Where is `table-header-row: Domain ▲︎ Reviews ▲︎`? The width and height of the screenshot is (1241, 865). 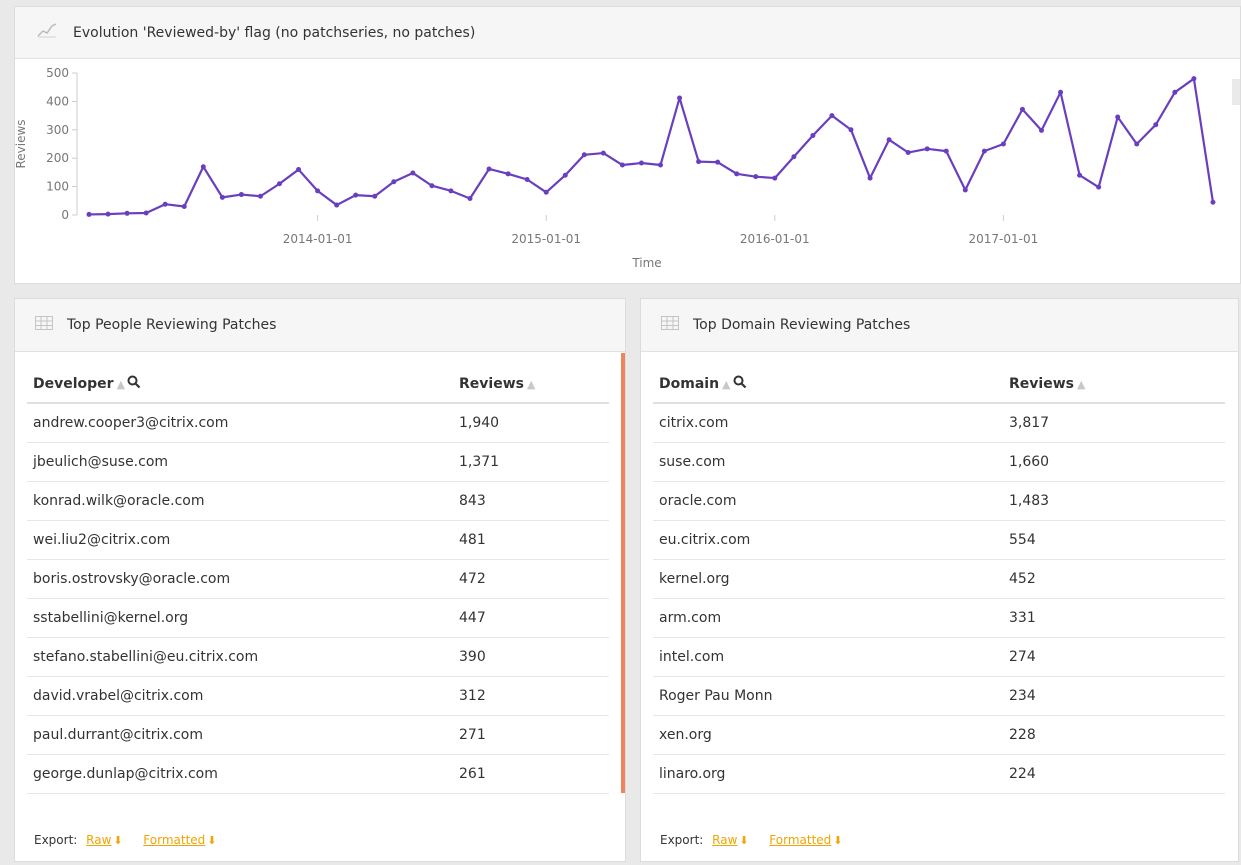
table-header-row: Domain ▲︎ Reviews ▲︎ is located at coordinates (939, 384).